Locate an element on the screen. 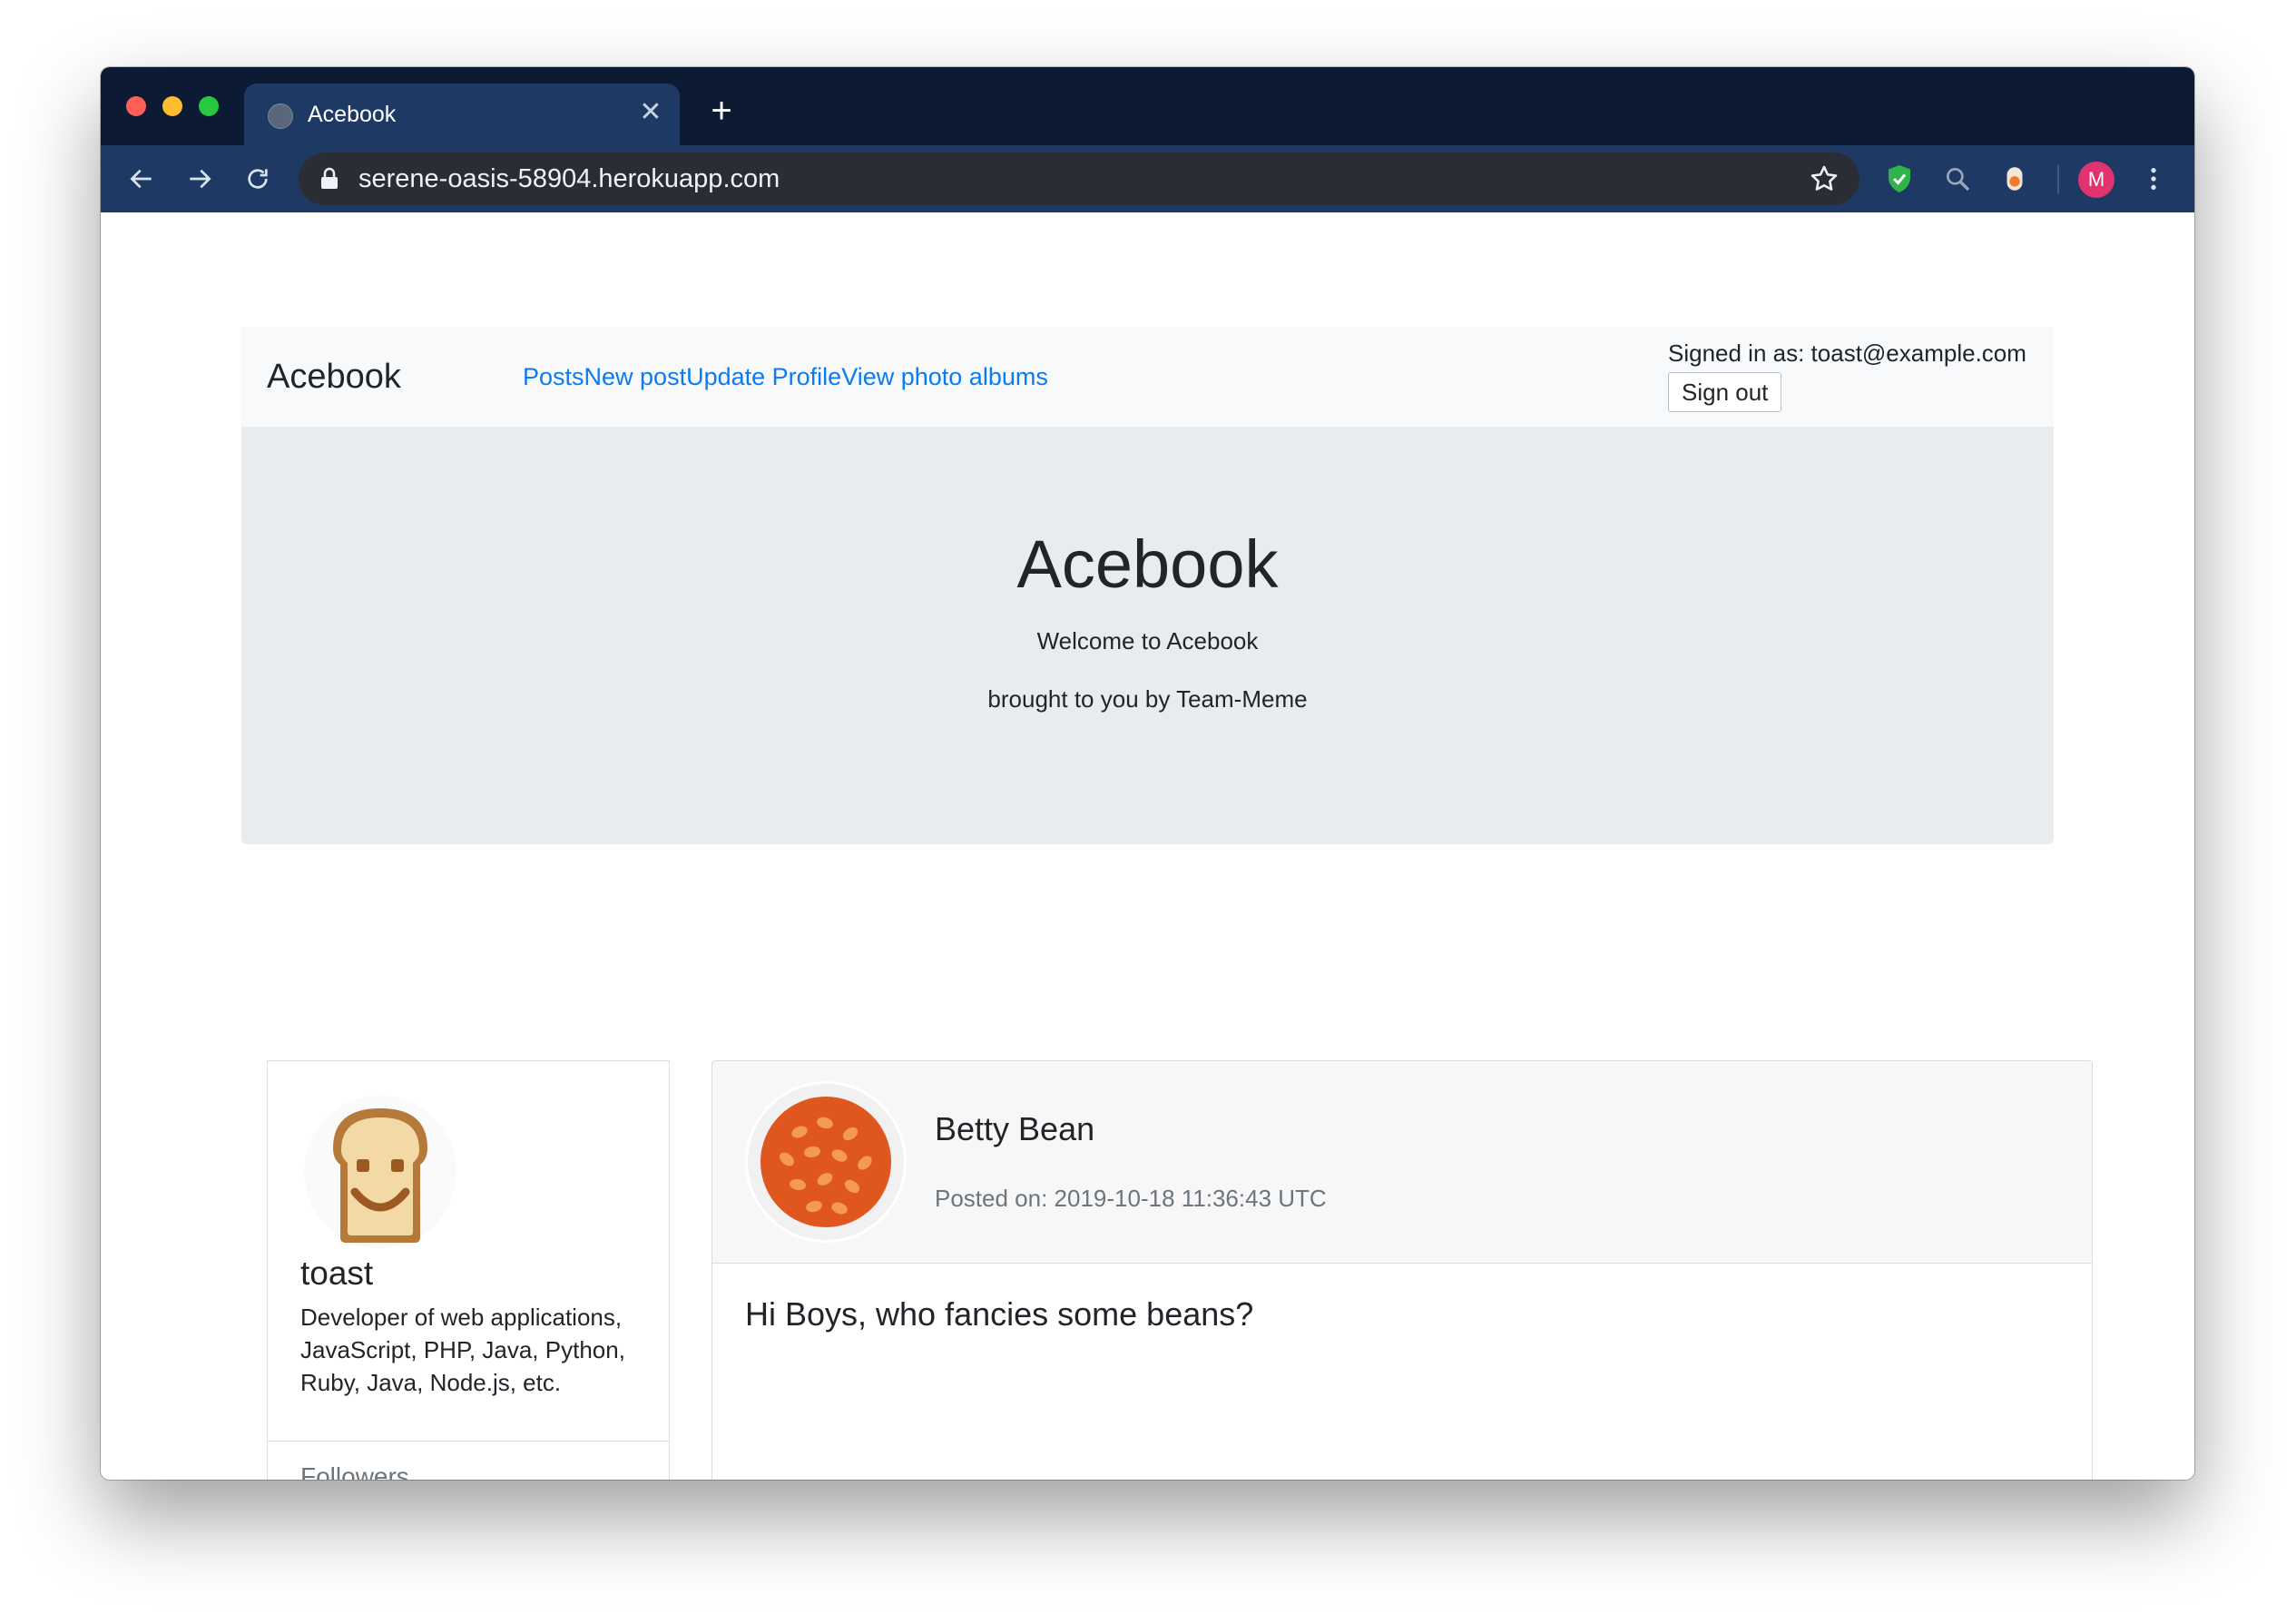 The width and height of the screenshot is (2296, 1614). minimize-window-button is located at coordinates (172, 106).